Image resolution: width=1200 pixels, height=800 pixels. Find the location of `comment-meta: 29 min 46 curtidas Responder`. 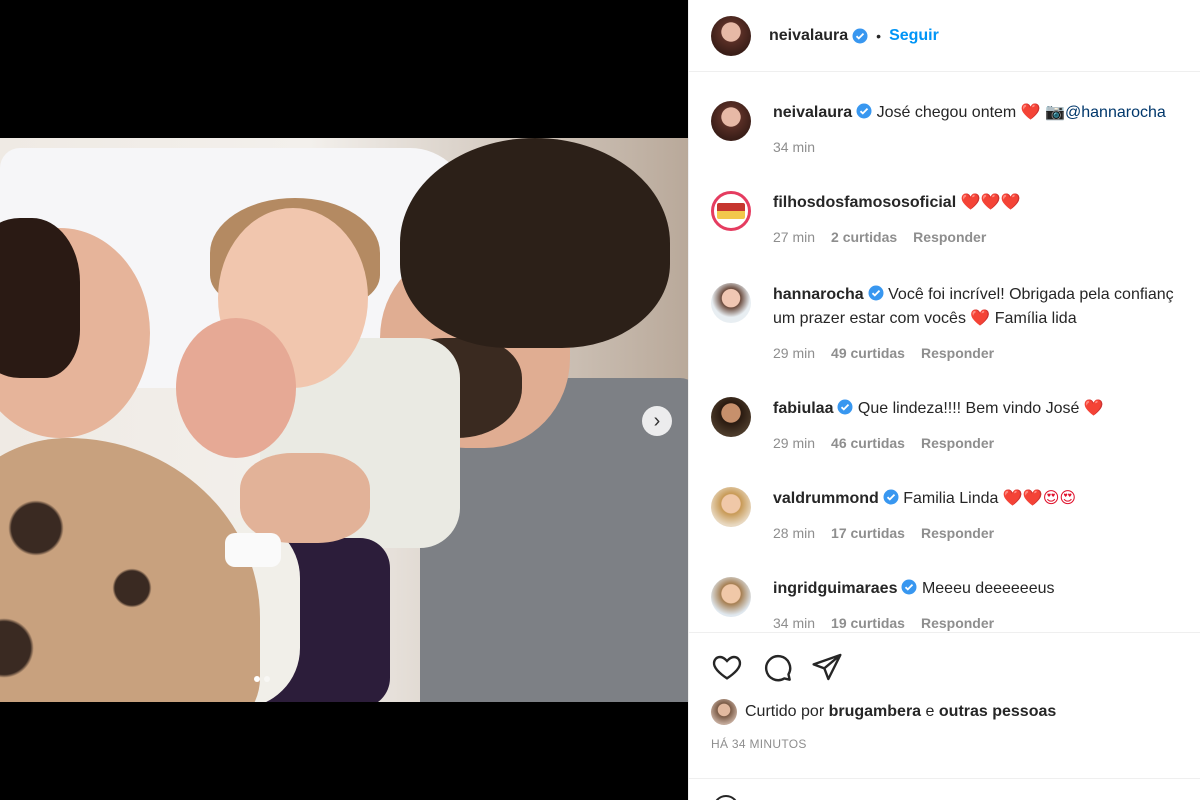

comment-meta: 29 min 46 curtidas Responder is located at coordinates (938, 443).